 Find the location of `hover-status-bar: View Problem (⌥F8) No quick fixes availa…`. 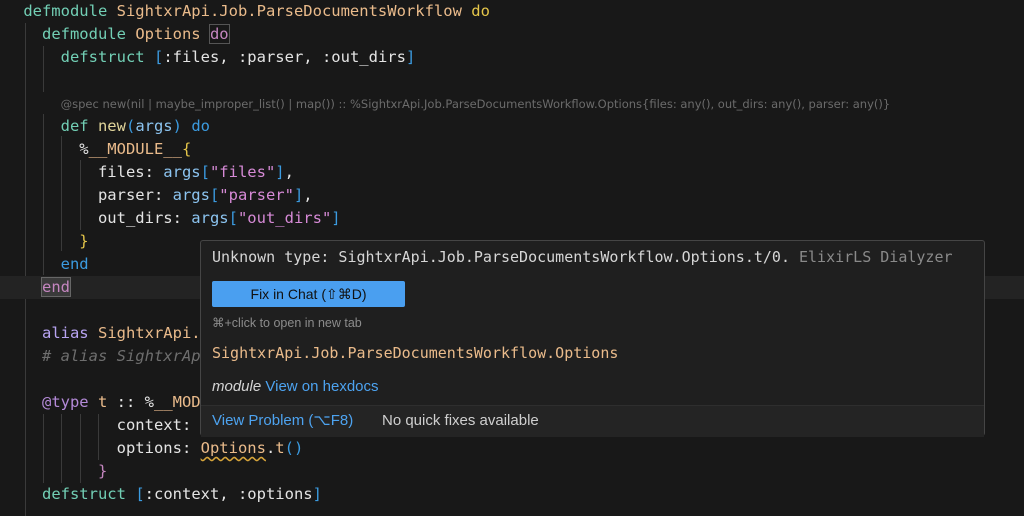

hover-status-bar: View Problem (⌥F8) No quick fixes availa… is located at coordinates (592, 421).